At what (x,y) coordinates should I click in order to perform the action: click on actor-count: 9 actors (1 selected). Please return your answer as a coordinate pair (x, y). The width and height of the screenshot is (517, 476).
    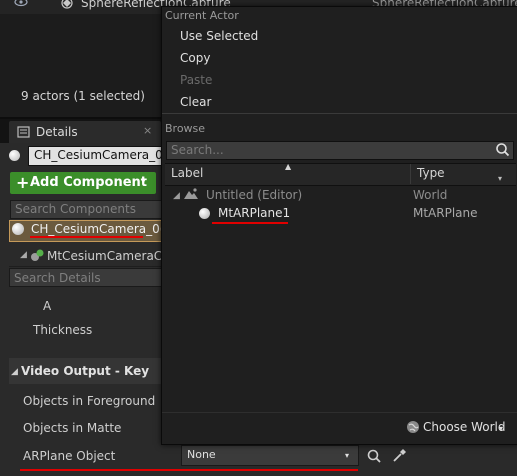
    Looking at the image, I should click on (83, 96).